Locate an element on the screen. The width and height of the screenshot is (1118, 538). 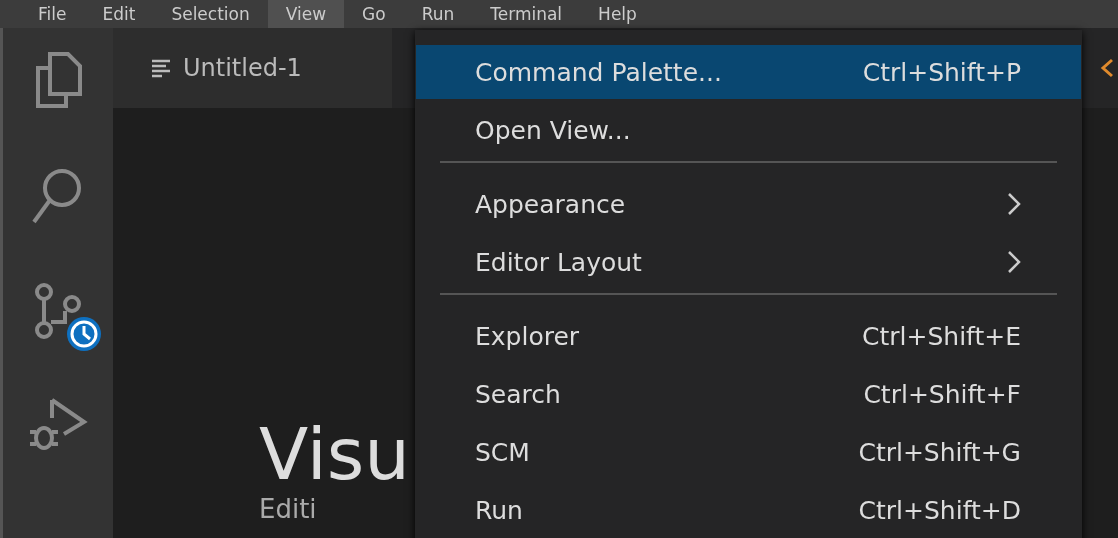
menu-item: Editor Layout is located at coordinates (748, 262).